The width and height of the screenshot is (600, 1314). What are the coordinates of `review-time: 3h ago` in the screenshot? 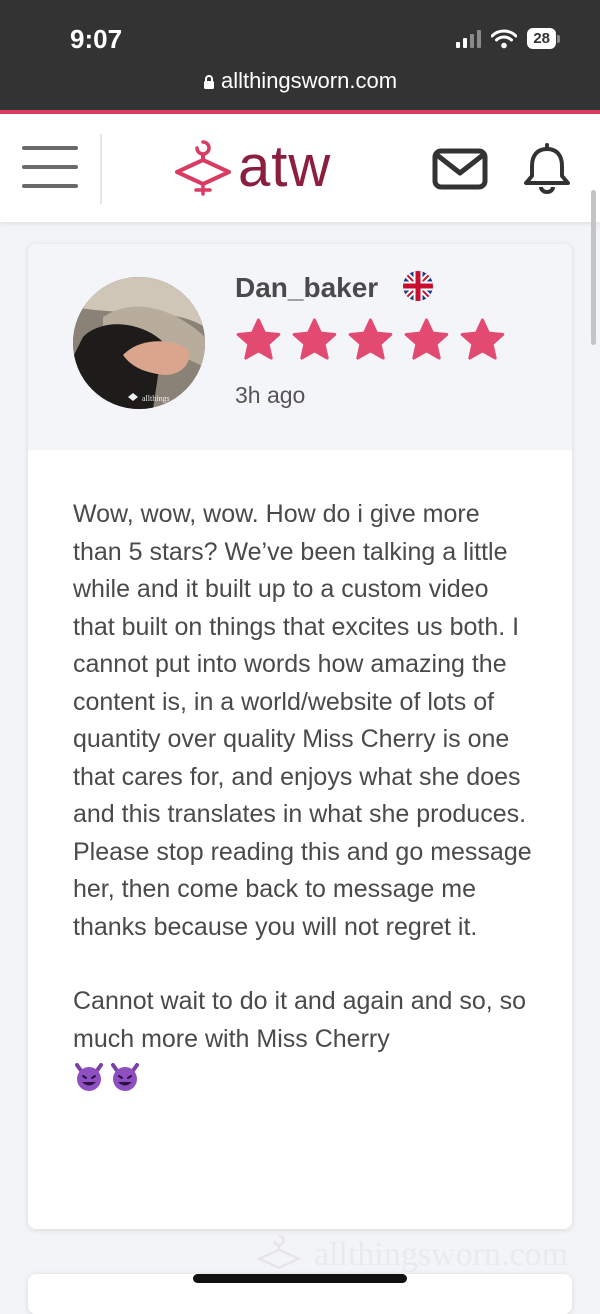 It's located at (270, 395).